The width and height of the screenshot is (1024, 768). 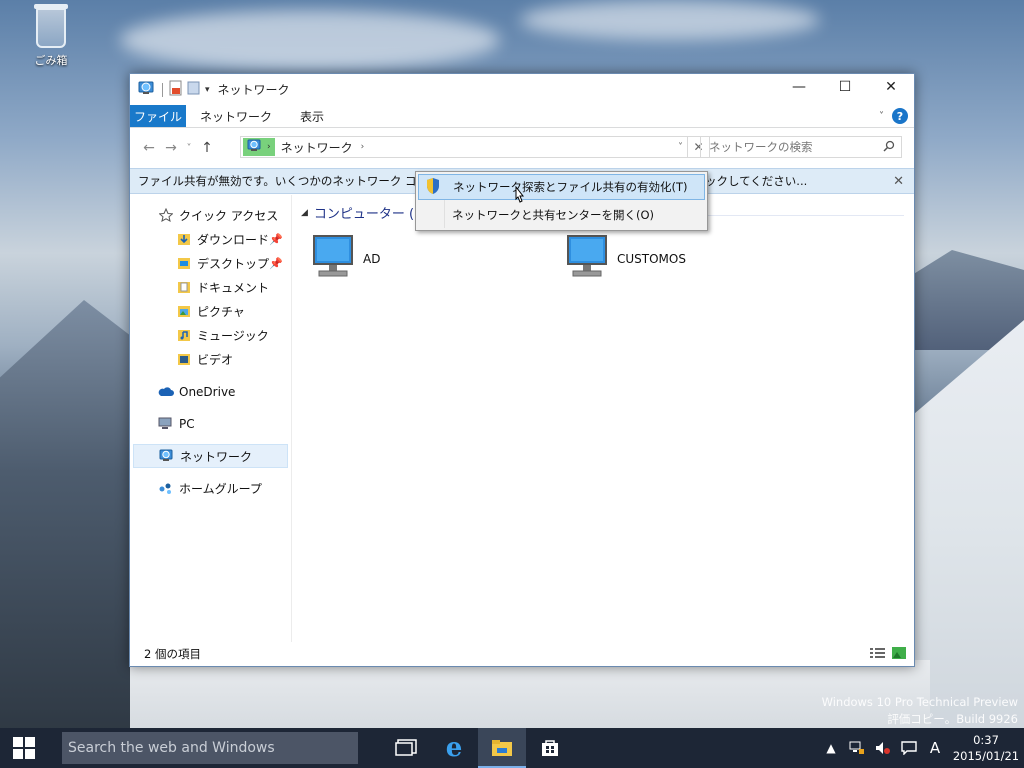 What do you see at coordinates (900, 116) in the screenshot?
I see `help-icon: ?` at bounding box center [900, 116].